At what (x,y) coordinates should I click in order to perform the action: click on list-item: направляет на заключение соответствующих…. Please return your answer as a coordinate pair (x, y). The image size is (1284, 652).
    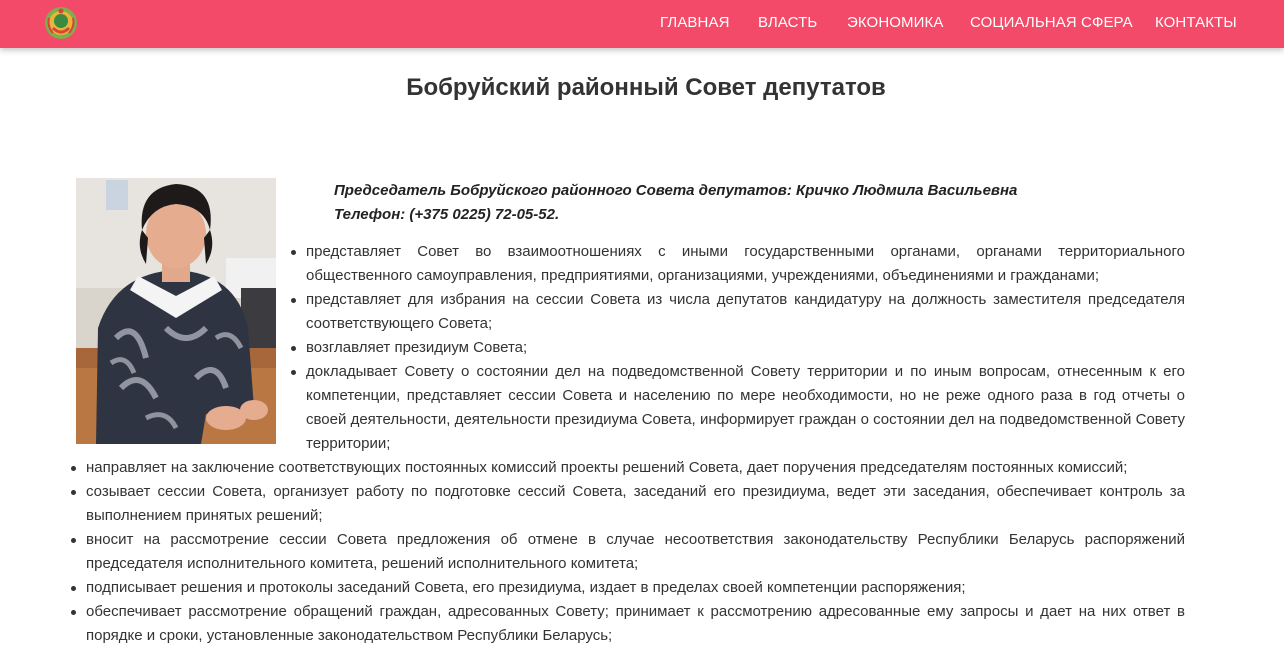
    Looking at the image, I should click on (628, 468).